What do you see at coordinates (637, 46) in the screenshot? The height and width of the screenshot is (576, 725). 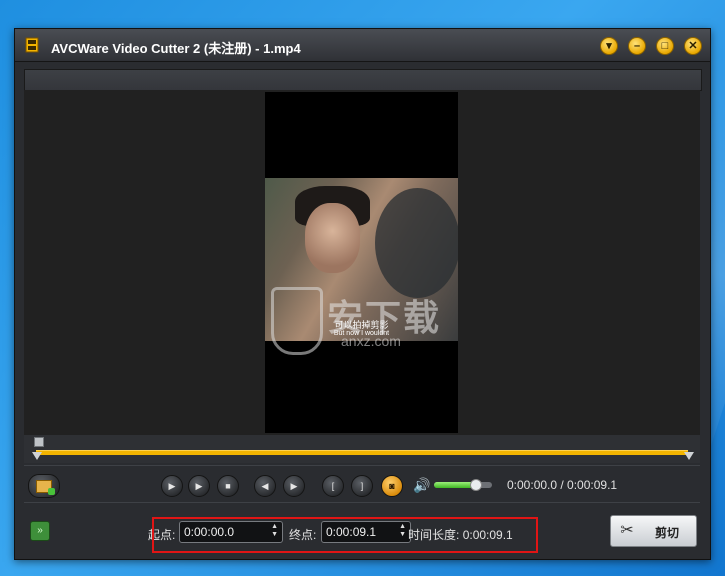 I see `minimize-icon: –` at bounding box center [637, 46].